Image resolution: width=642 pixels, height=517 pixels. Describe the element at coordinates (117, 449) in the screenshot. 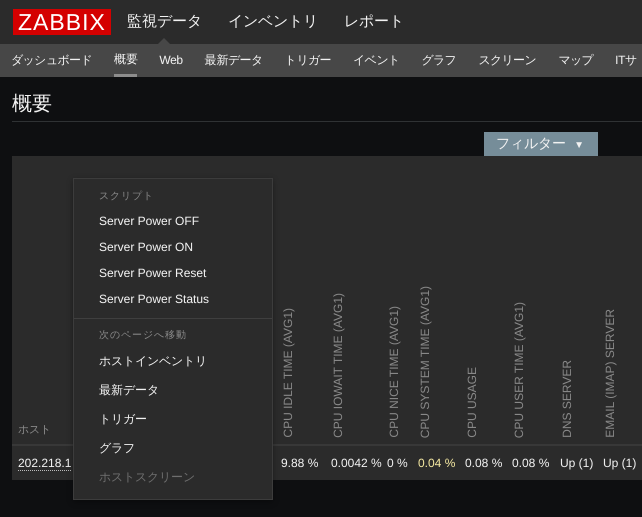

I see `menu-item: グラフ` at that location.